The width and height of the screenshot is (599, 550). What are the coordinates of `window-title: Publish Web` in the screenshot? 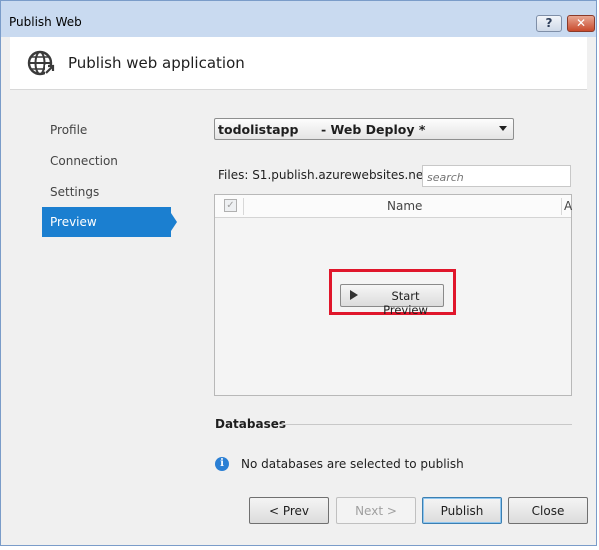 It's located at (45, 22).